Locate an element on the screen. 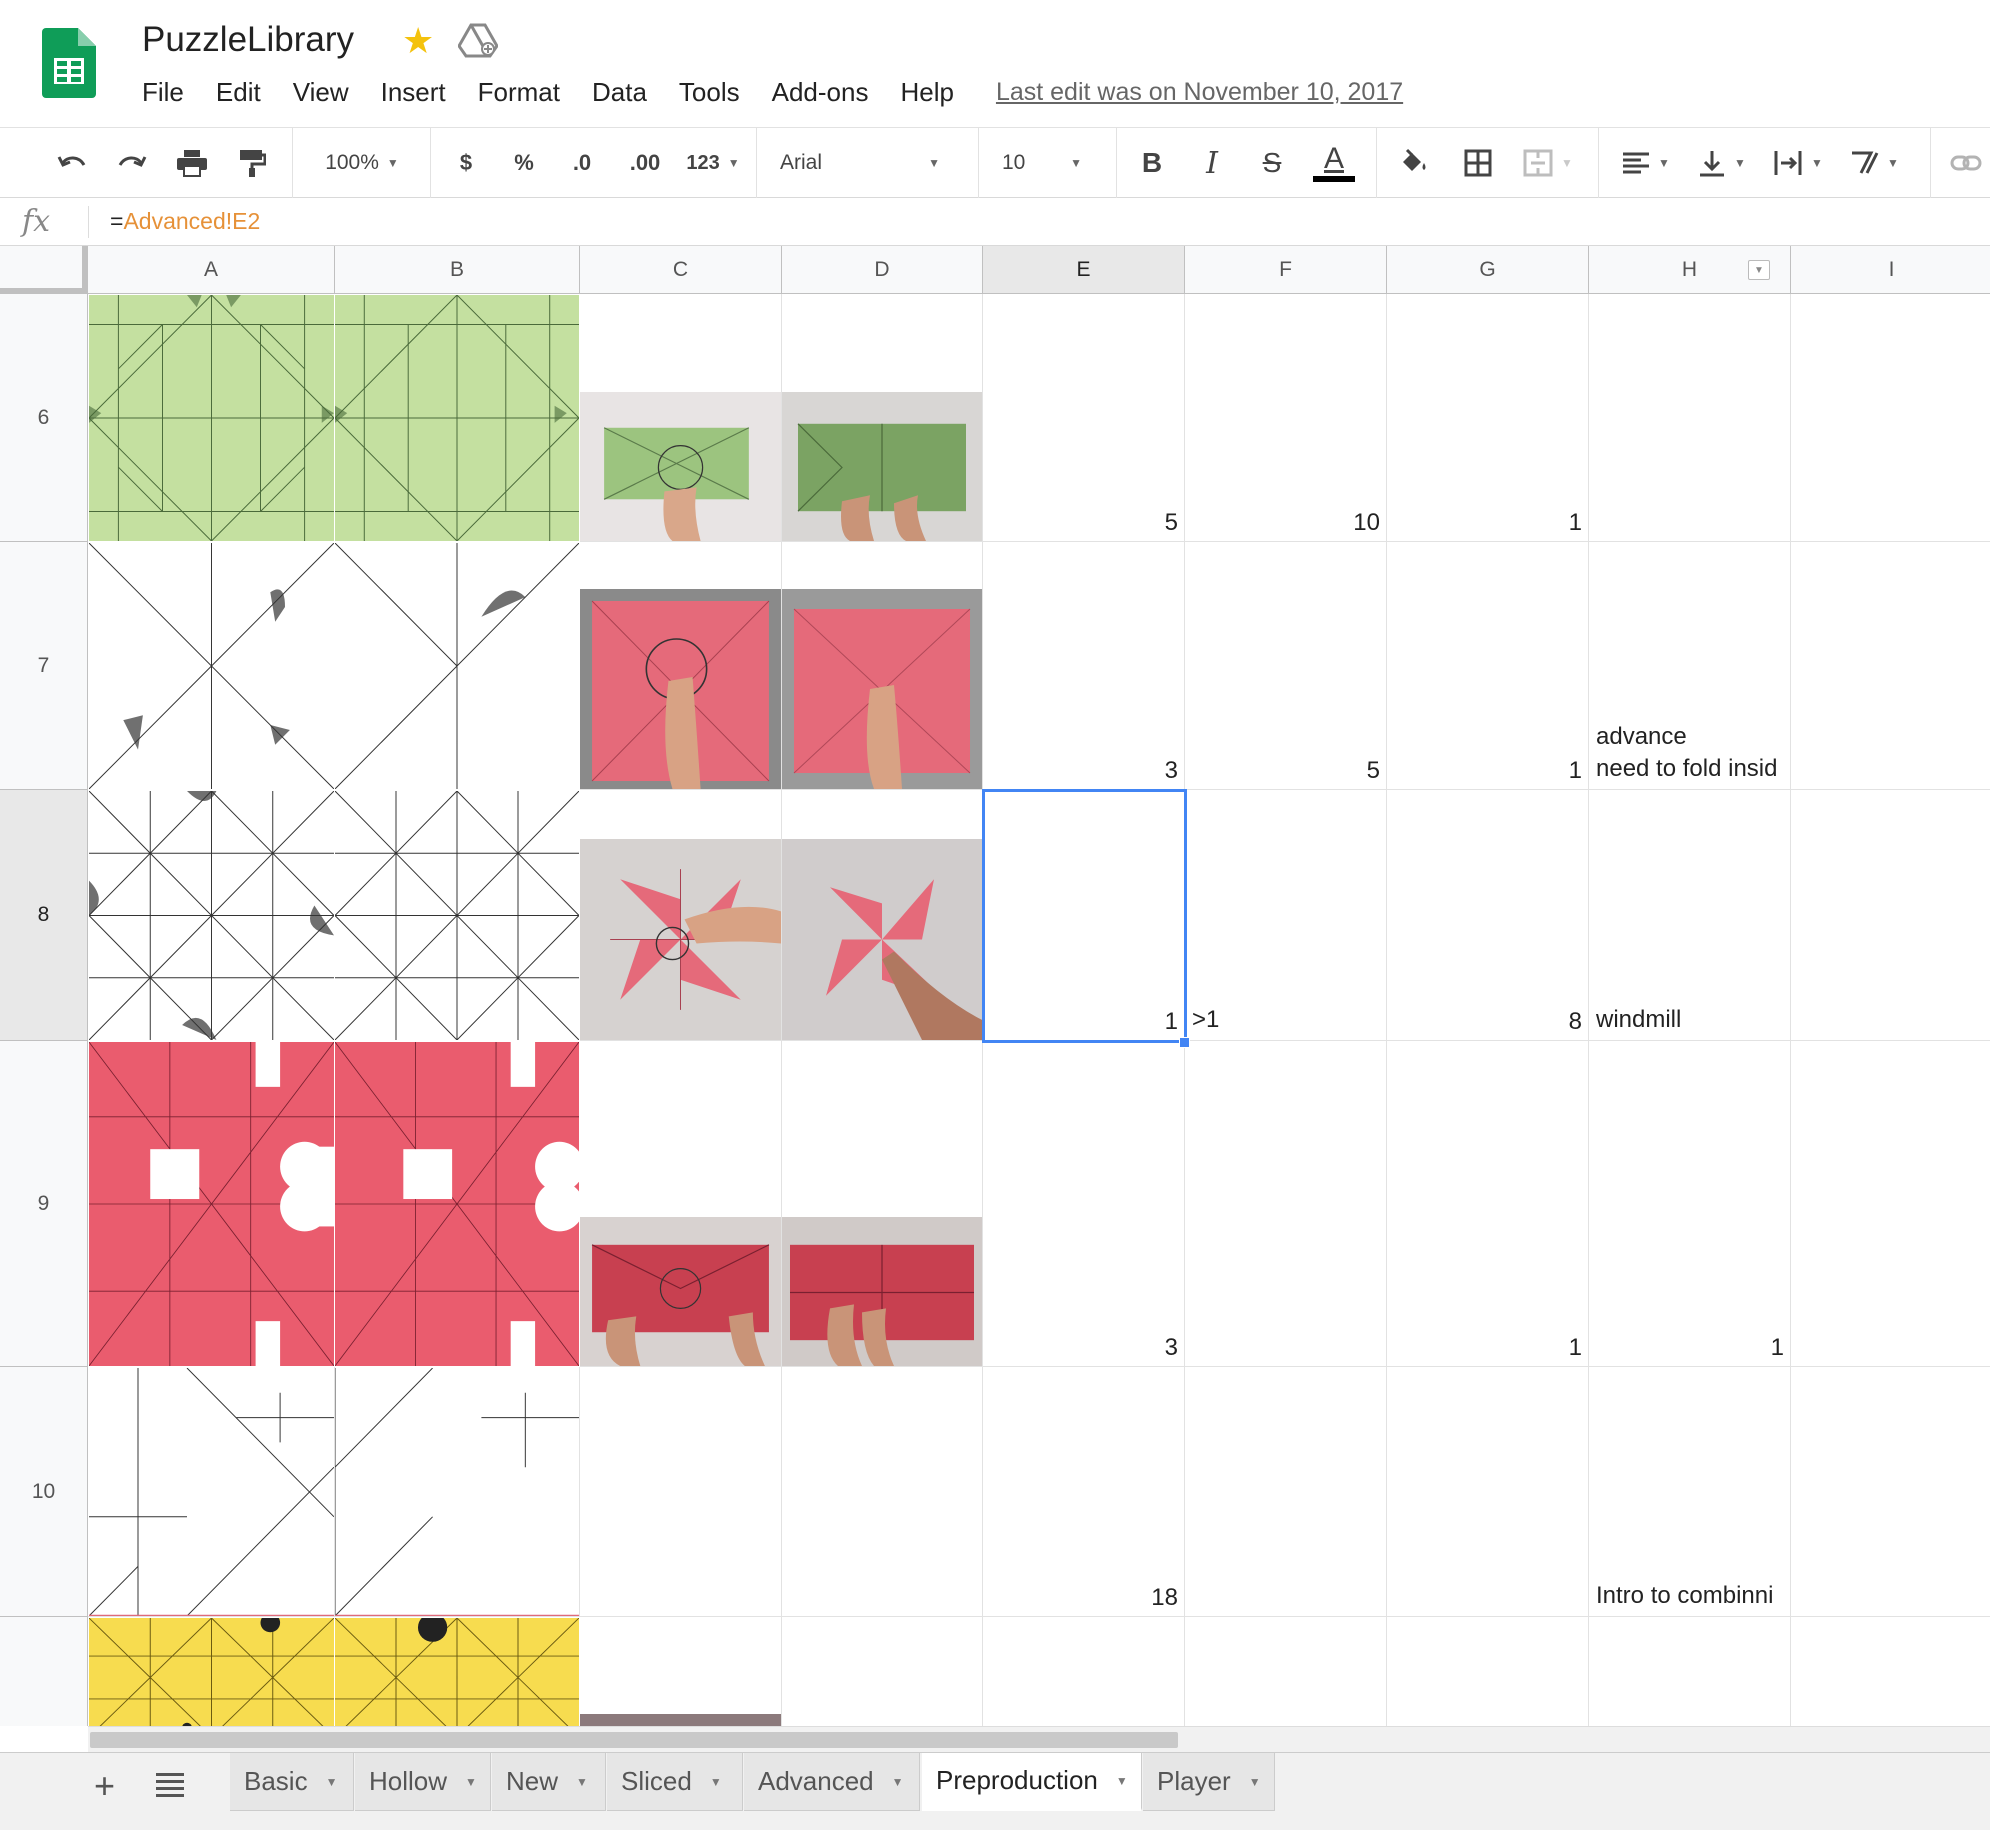 Image resolution: width=1990 pixels, height=1830 pixels. cell-h6 is located at coordinates (1690, 418).